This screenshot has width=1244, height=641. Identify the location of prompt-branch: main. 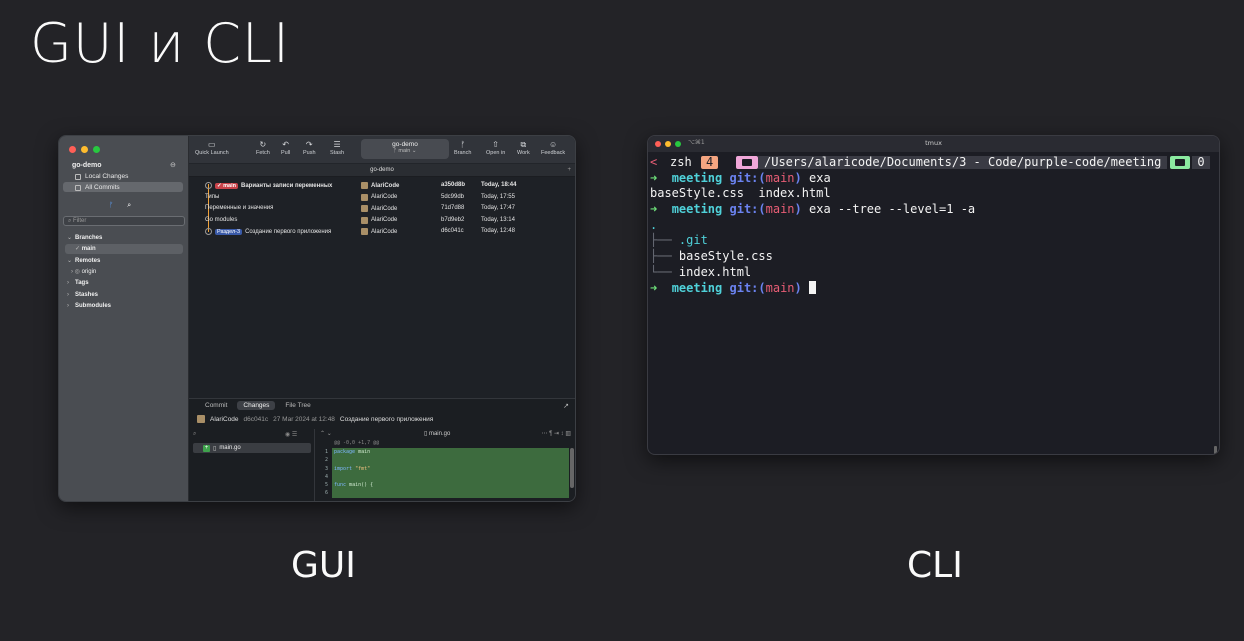
(780, 287).